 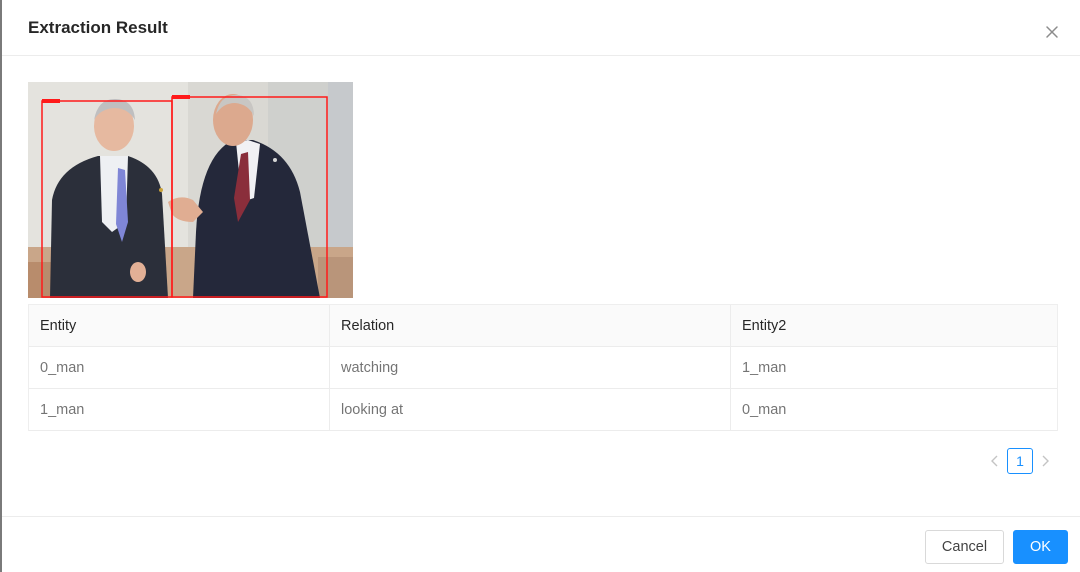 I want to click on table-row: 0_man watching 1_man, so click(x=543, y=368).